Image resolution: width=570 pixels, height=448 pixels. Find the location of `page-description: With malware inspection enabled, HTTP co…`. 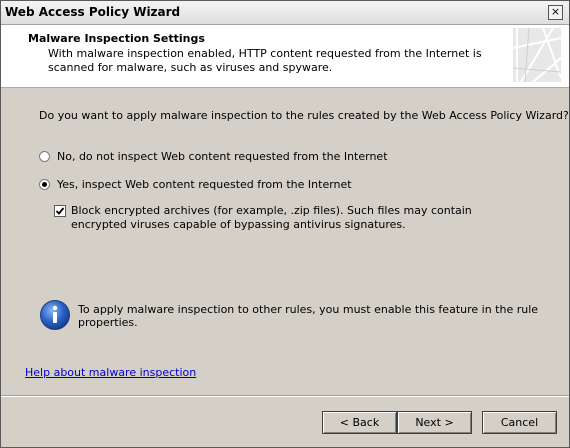

page-description: With malware inspection enabled, HTTP co… is located at coordinates (265, 60).